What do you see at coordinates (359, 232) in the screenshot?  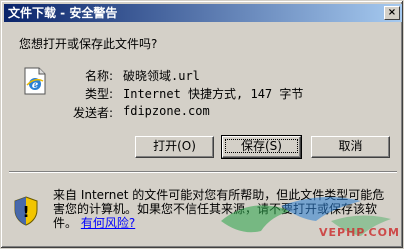 I see `watermark-text: VEPHP.COM` at bounding box center [359, 232].